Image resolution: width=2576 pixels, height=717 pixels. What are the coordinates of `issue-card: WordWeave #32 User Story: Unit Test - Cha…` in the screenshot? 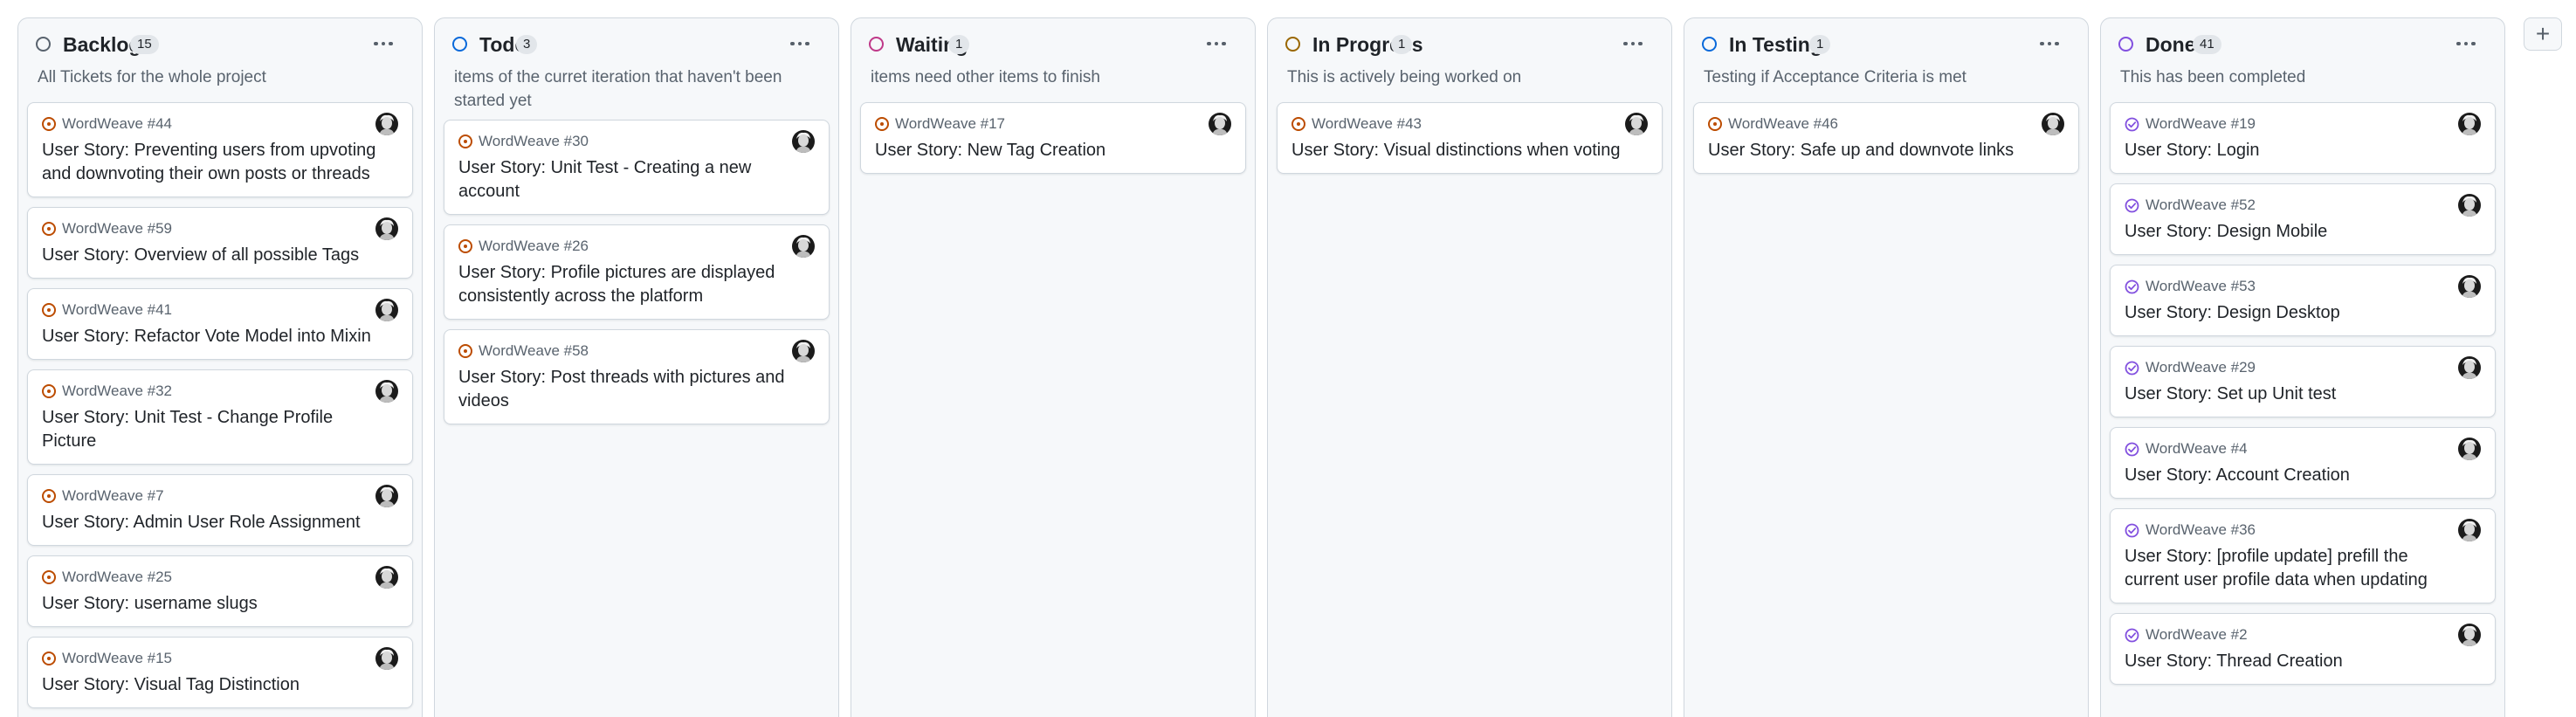 It's located at (220, 417).